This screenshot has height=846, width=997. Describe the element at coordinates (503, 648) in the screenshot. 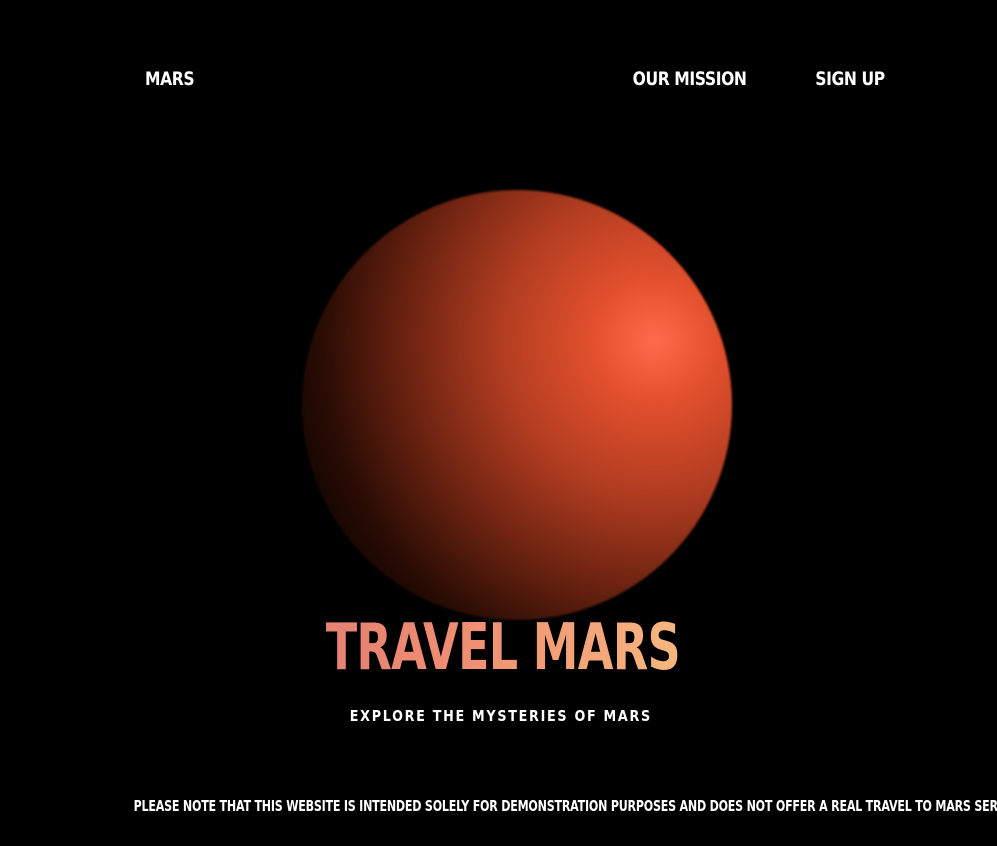

I see `hero-title: TRAVEL MARS` at that location.